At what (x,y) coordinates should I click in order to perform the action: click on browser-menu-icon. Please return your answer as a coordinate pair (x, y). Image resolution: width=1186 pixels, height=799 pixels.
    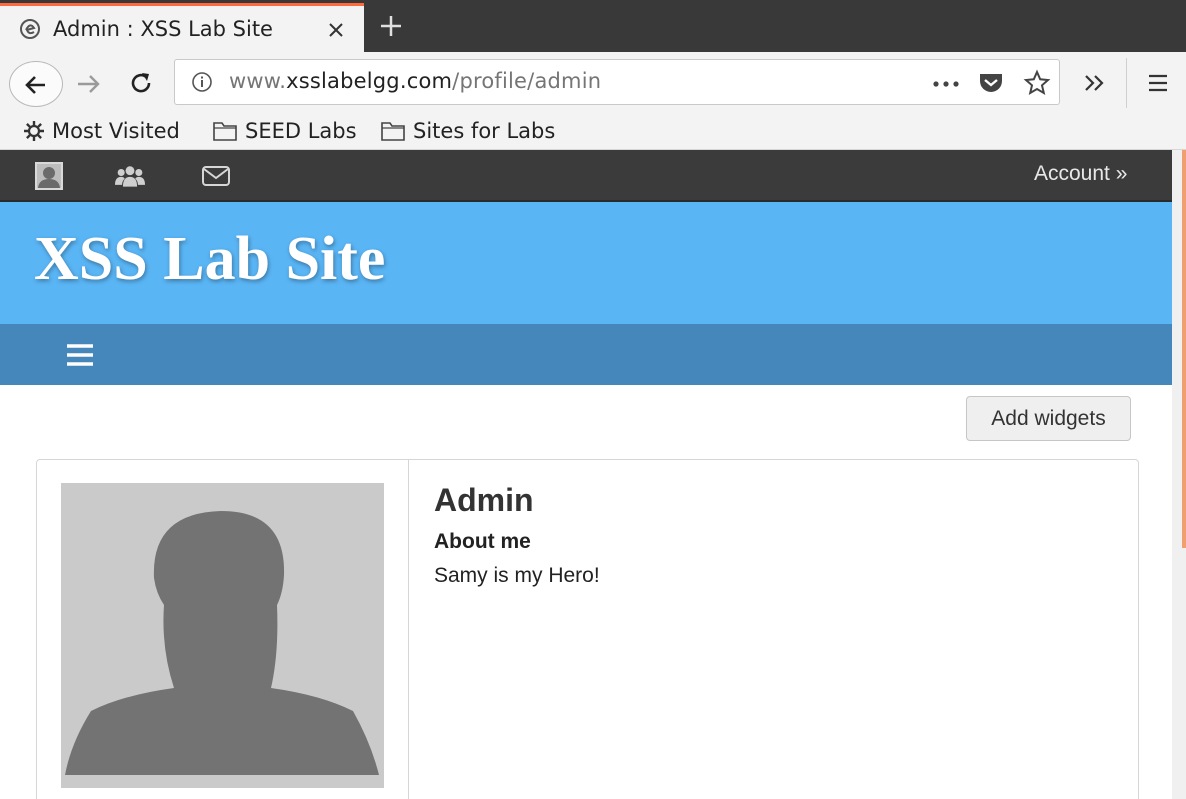
    Looking at the image, I should click on (1158, 83).